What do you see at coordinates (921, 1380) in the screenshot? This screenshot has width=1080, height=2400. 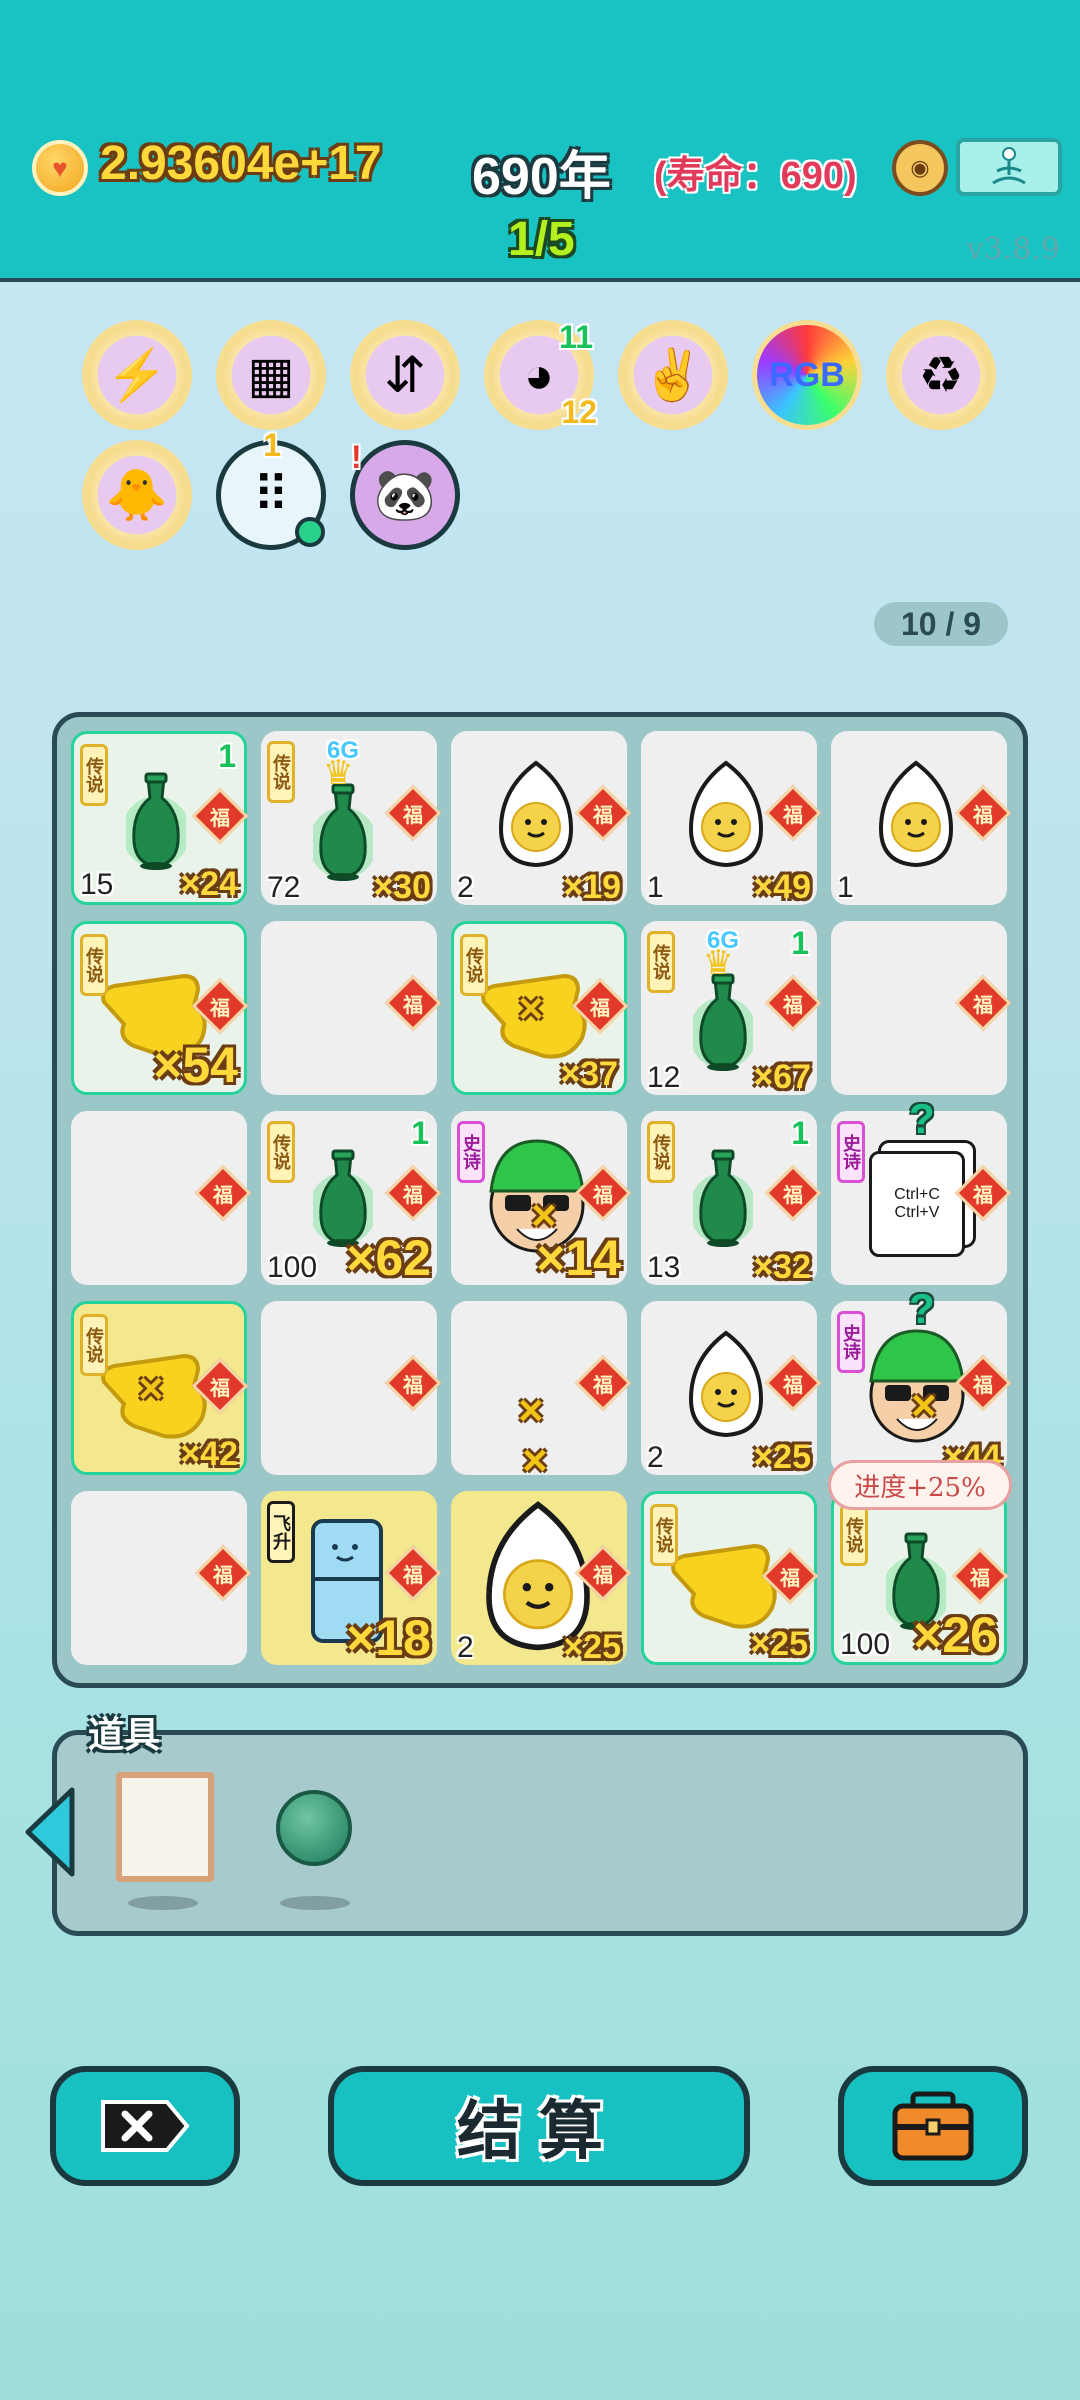 I see `board-cell-face: × 福史诗? ×44` at bounding box center [921, 1380].